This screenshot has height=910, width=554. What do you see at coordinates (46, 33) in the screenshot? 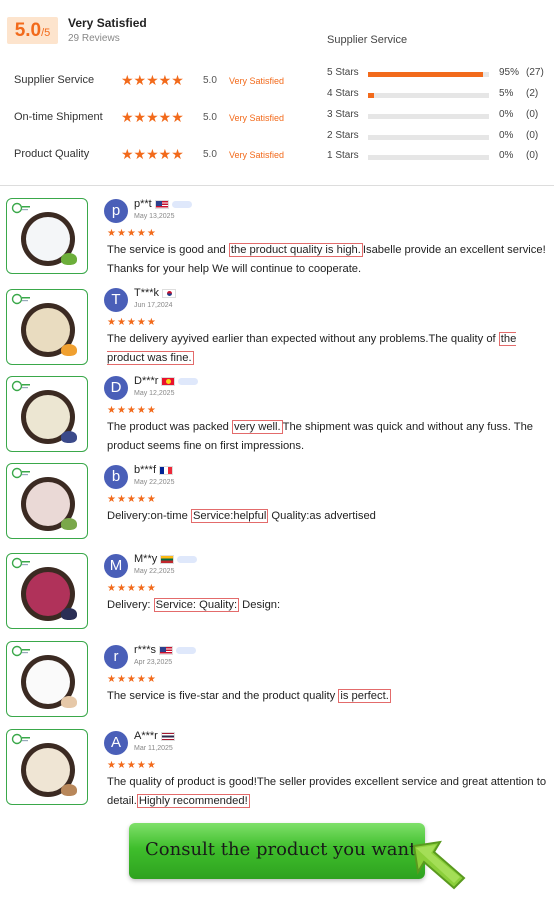
I see `overall-score-suffix: /5` at bounding box center [46, 33].